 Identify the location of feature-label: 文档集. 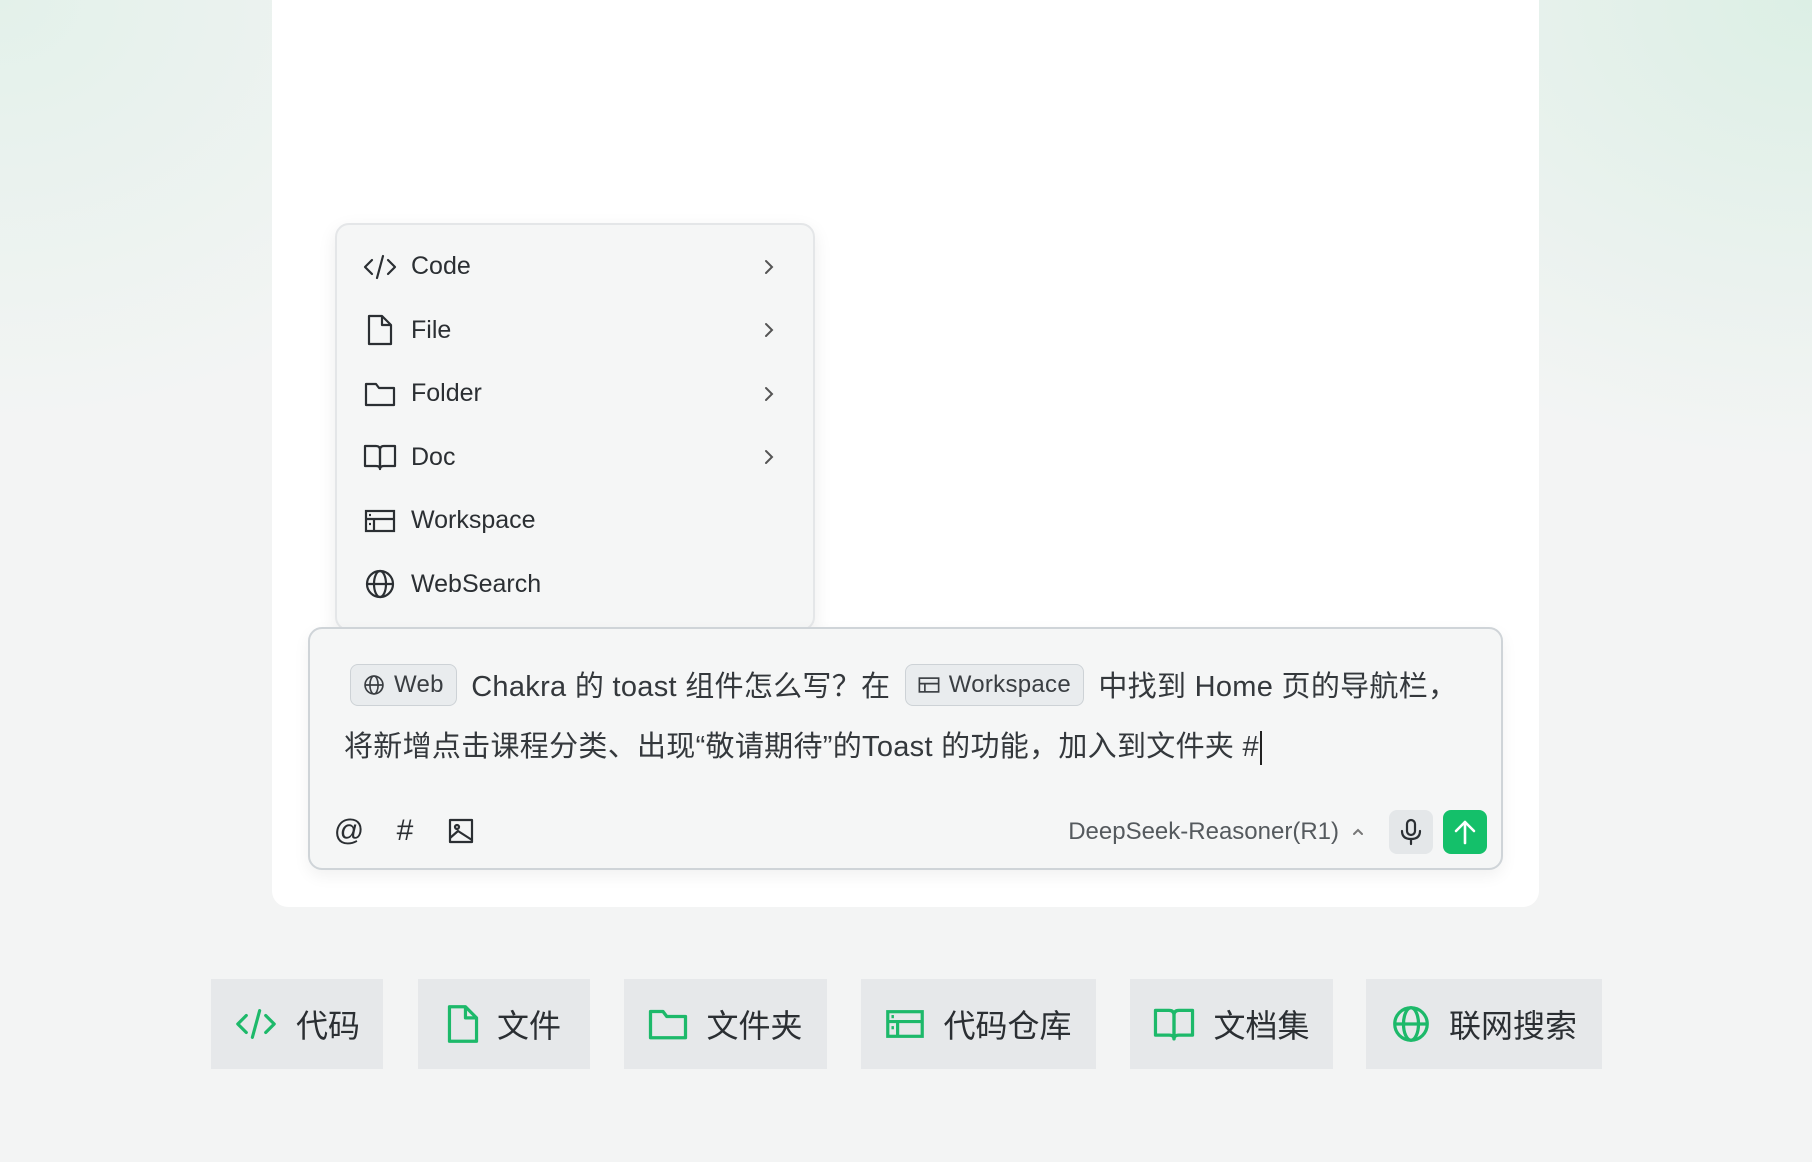
(1261, 1026).